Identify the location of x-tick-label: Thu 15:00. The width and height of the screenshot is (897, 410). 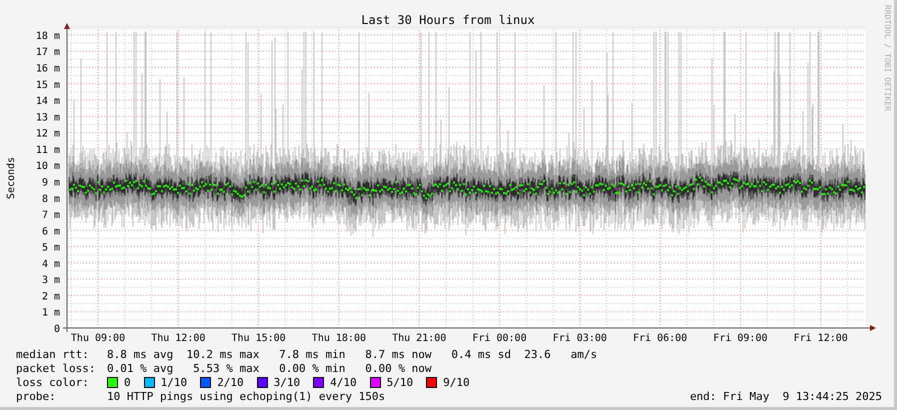
(259, 338).